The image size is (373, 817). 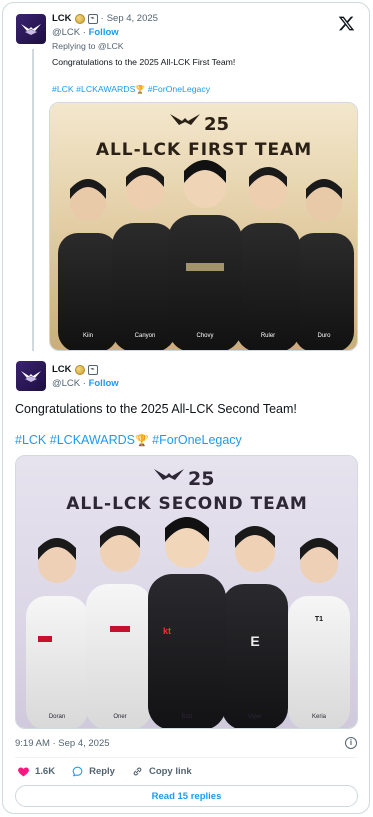 I want to click on like-count: 1.6K, so click(x=45, y=771).